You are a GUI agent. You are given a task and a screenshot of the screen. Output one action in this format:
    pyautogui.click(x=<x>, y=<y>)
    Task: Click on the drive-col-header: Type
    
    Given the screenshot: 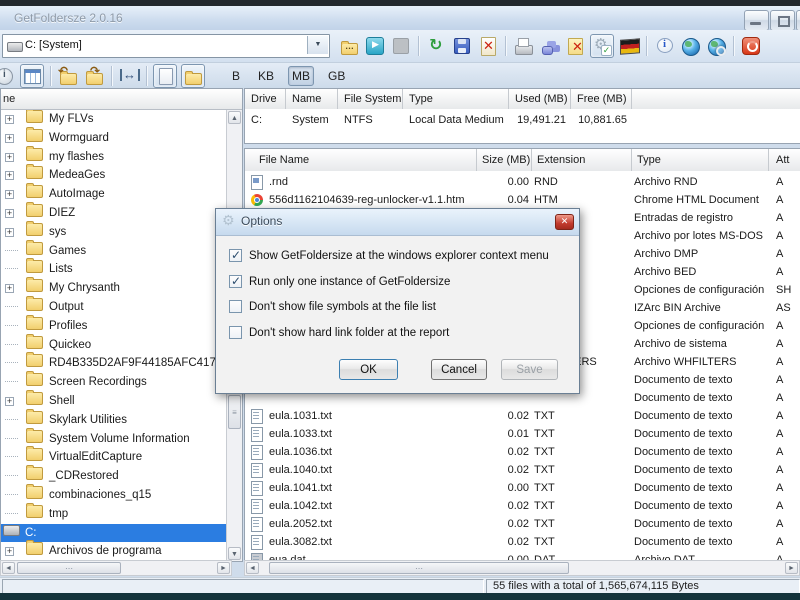 What is the action you would take?
    pyautogui.click(x=456, y=99)
    